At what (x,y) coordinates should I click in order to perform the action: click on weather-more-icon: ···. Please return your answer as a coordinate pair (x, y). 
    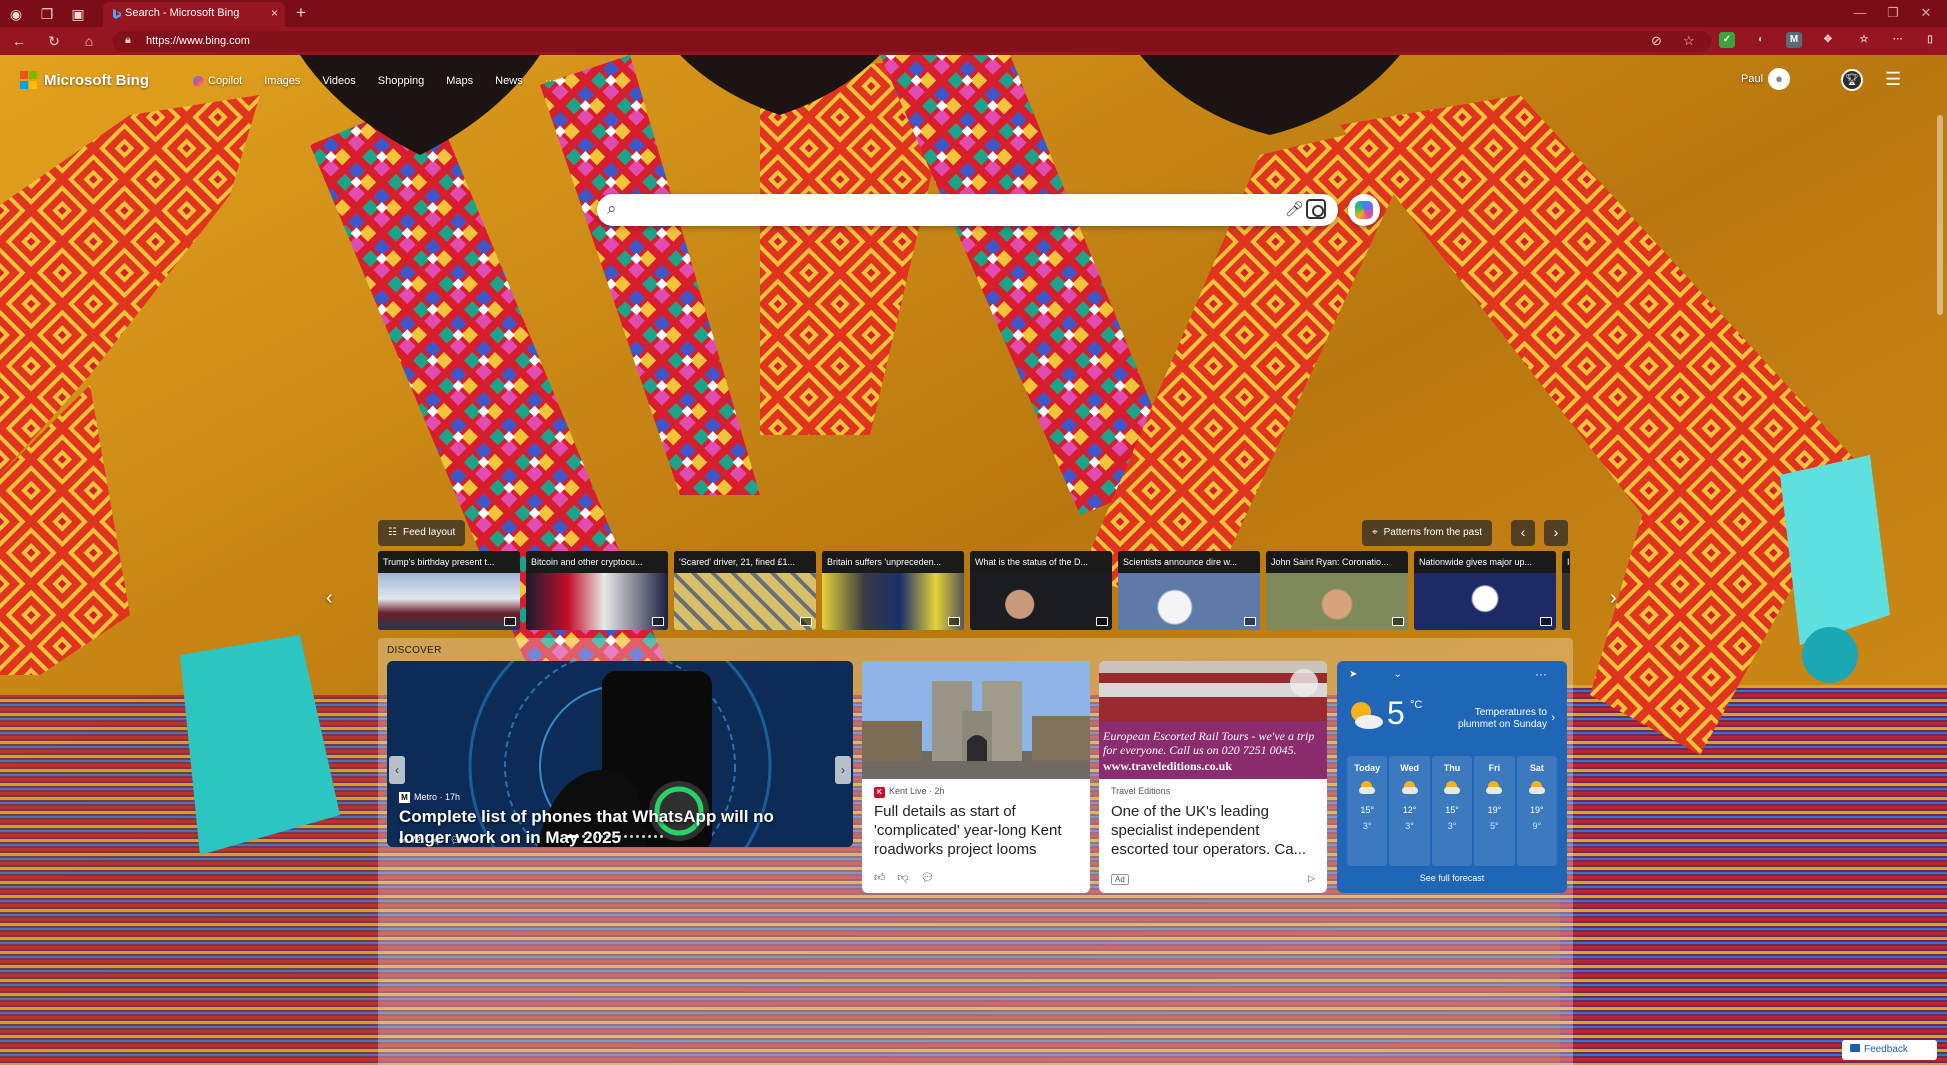
    Looking at the image, I should click on (1541, 674).